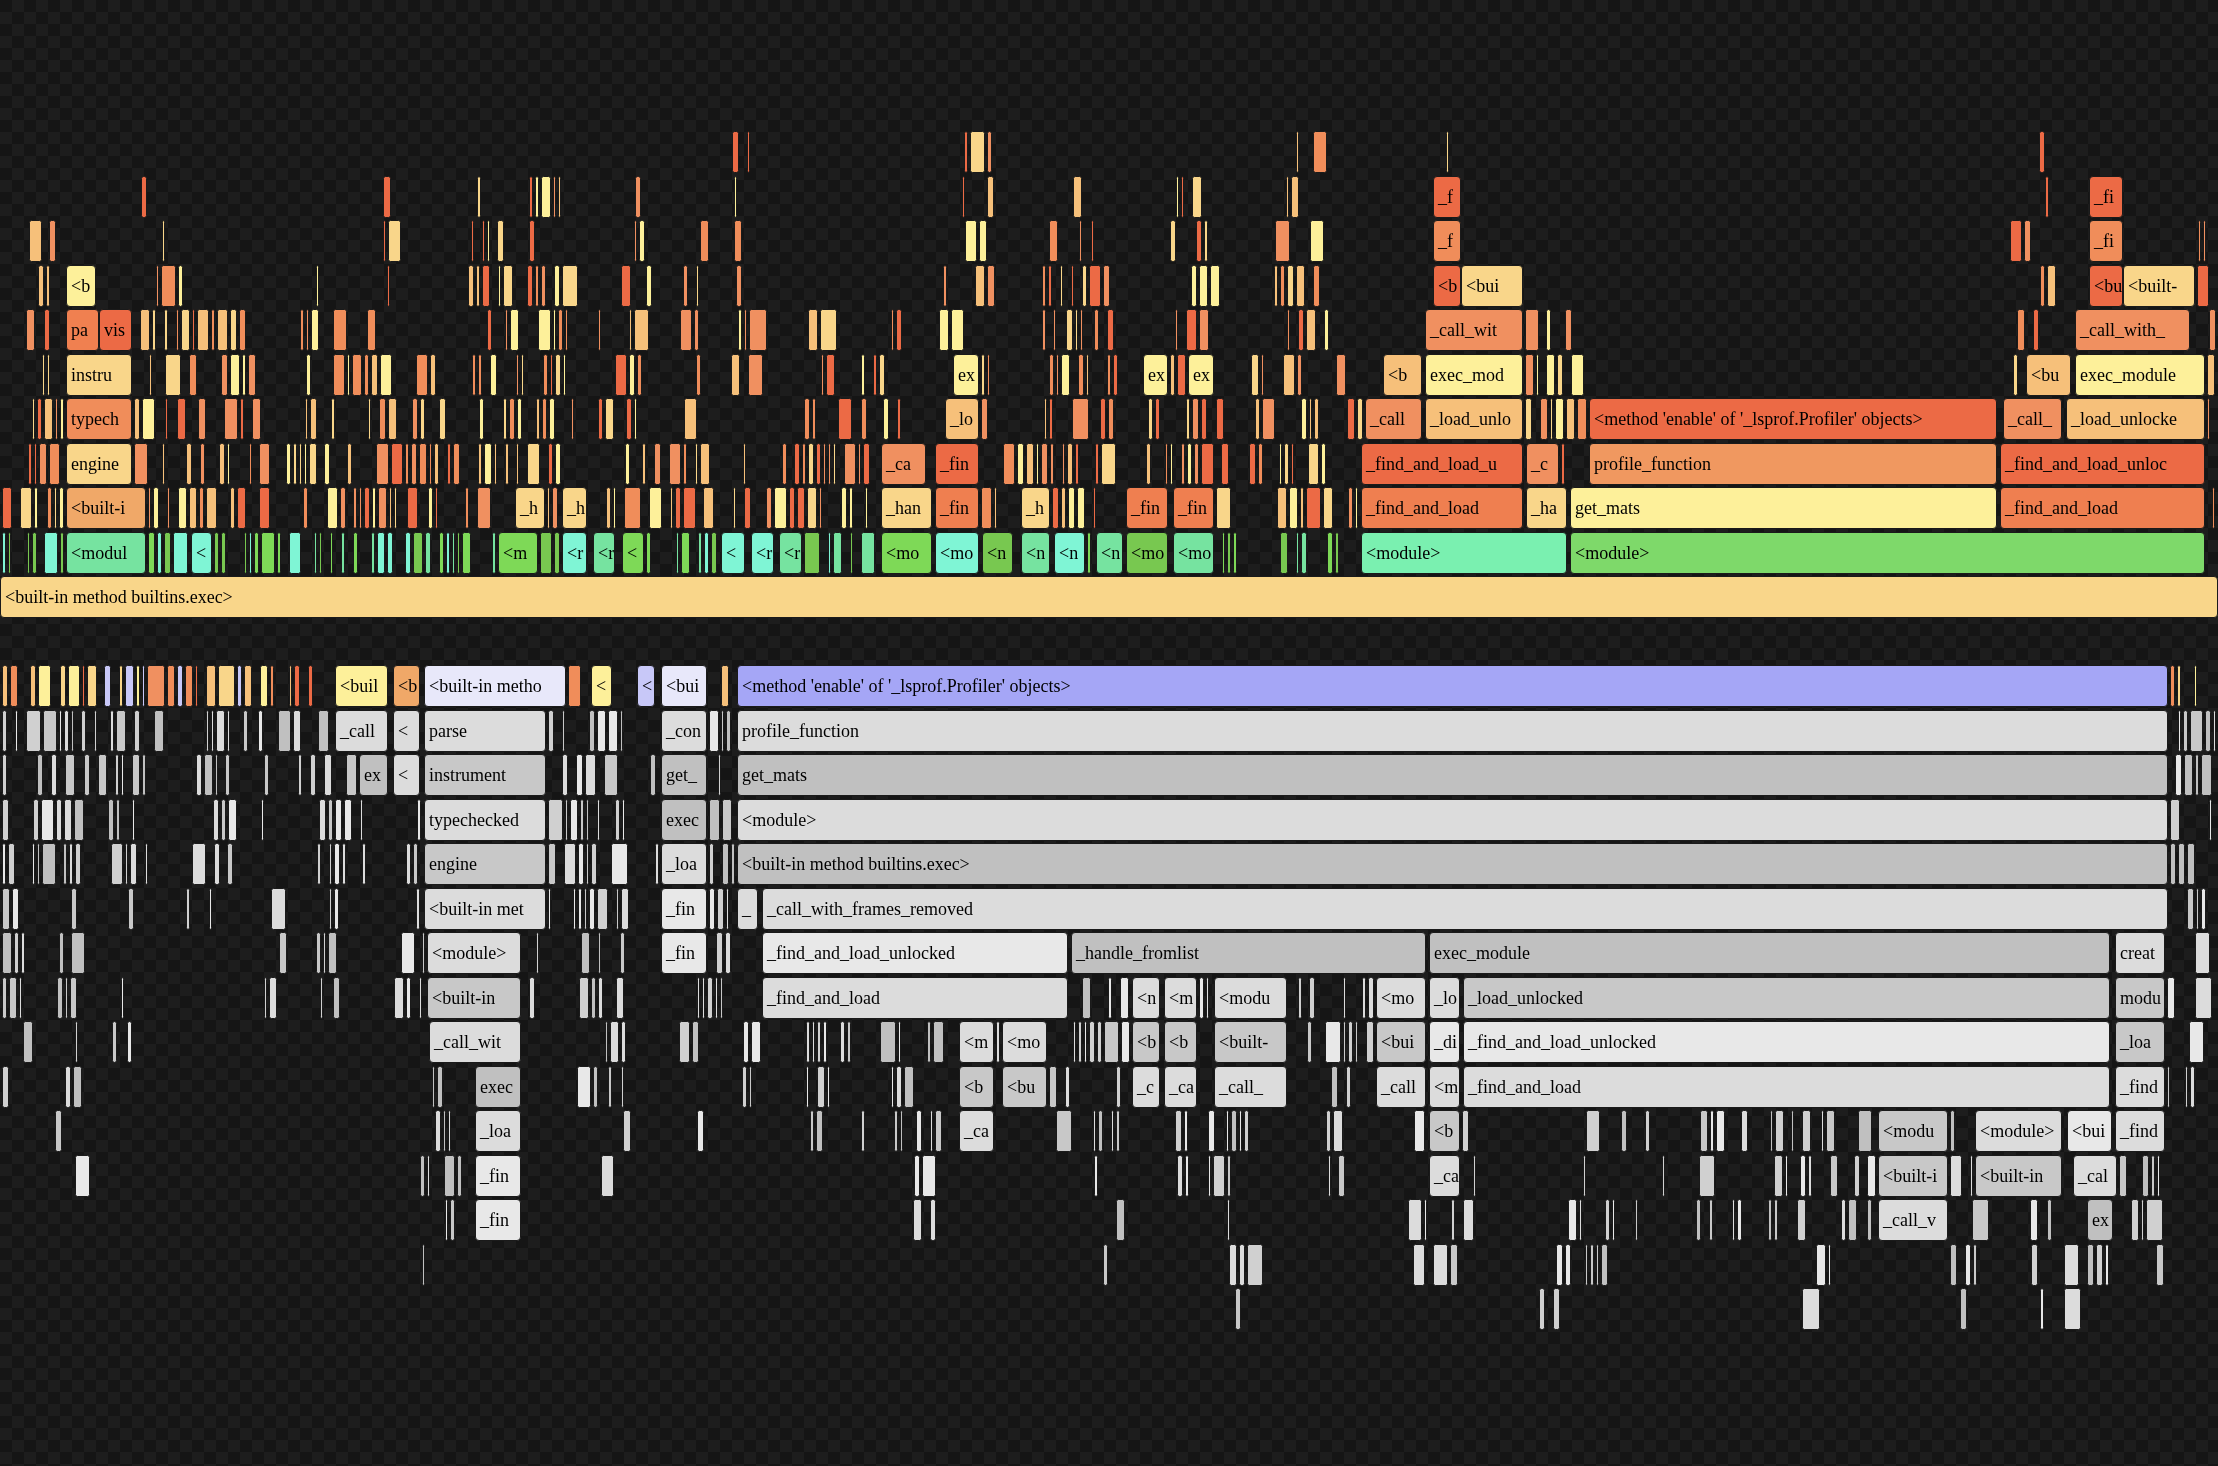 The width and height of the screenshot is (2218, 1466). I want to click on stack-frame: exec_mod, so click(1474, 374).